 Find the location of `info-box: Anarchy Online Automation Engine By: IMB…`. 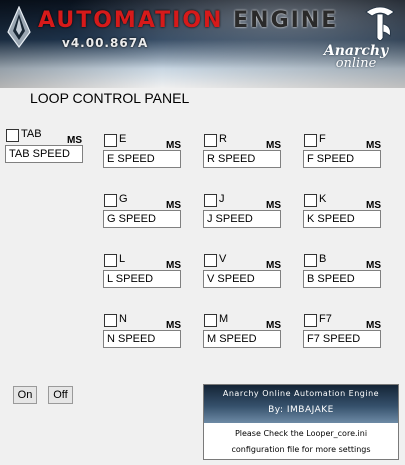

info-box: Anarchy Online Automation Engine By: IMB… is located at coordinates (301, 422).